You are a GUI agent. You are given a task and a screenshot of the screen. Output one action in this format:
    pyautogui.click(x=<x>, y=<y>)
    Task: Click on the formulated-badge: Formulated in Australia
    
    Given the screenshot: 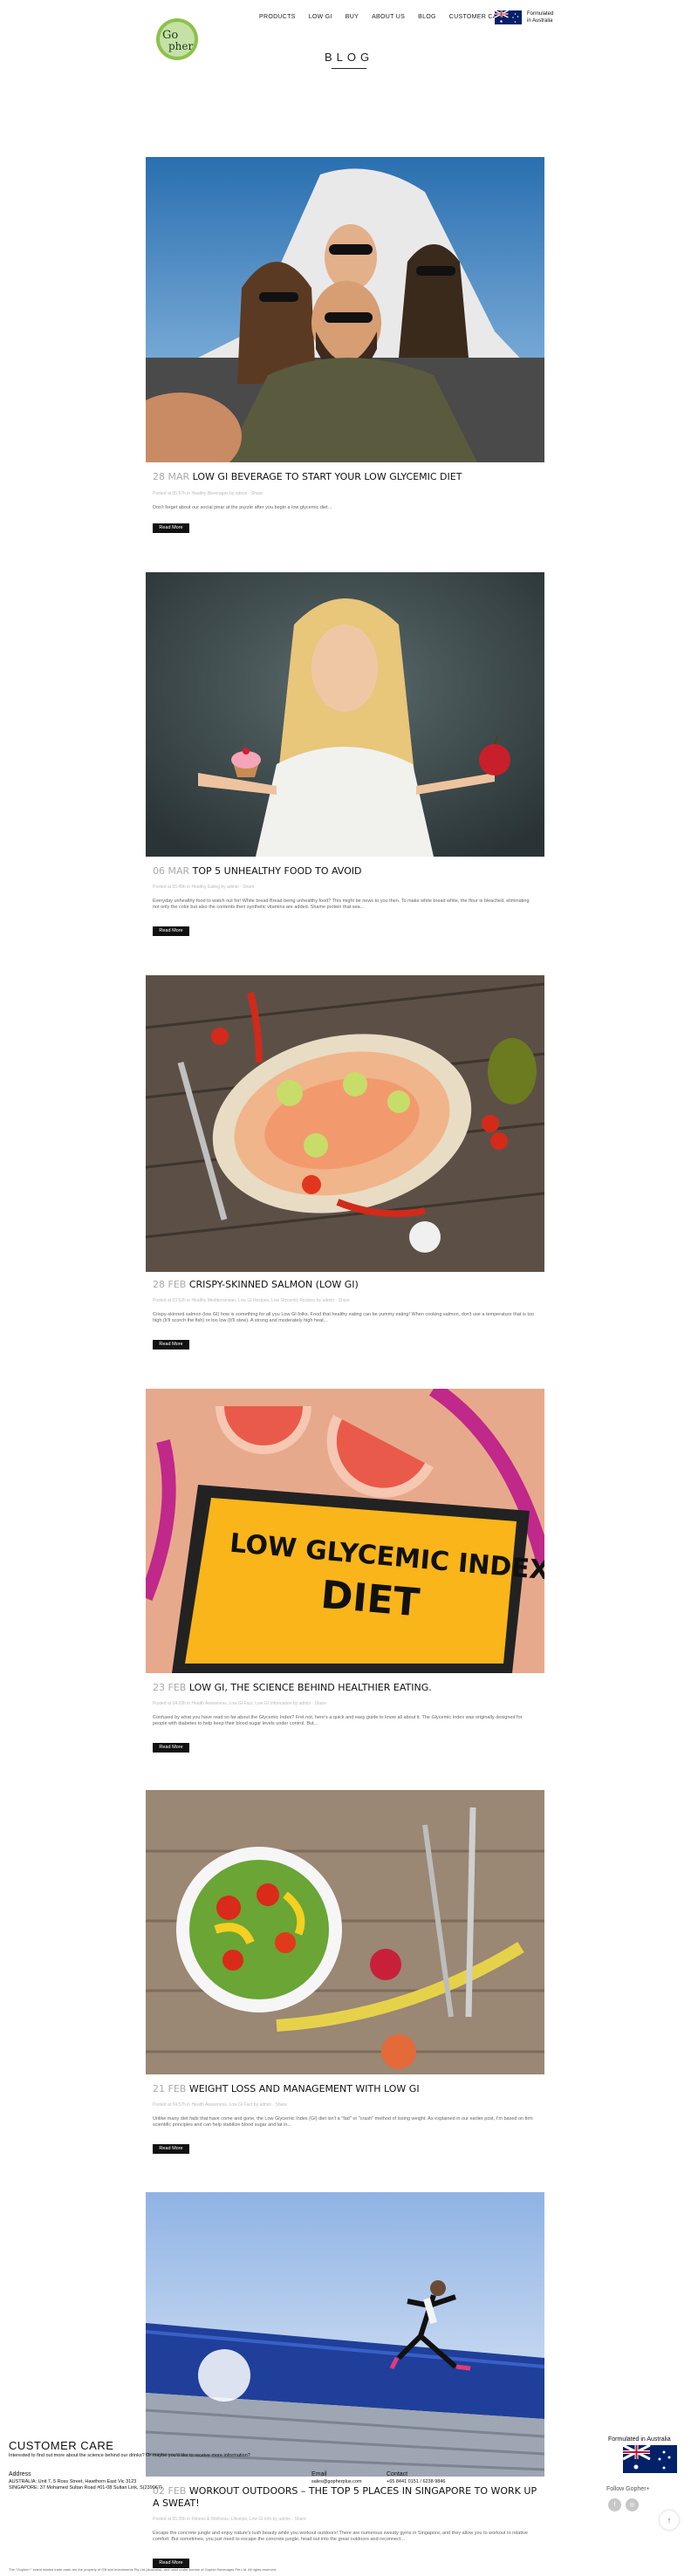 What is the action you would take?
    pyautogui.click(x=544, y=17)
    